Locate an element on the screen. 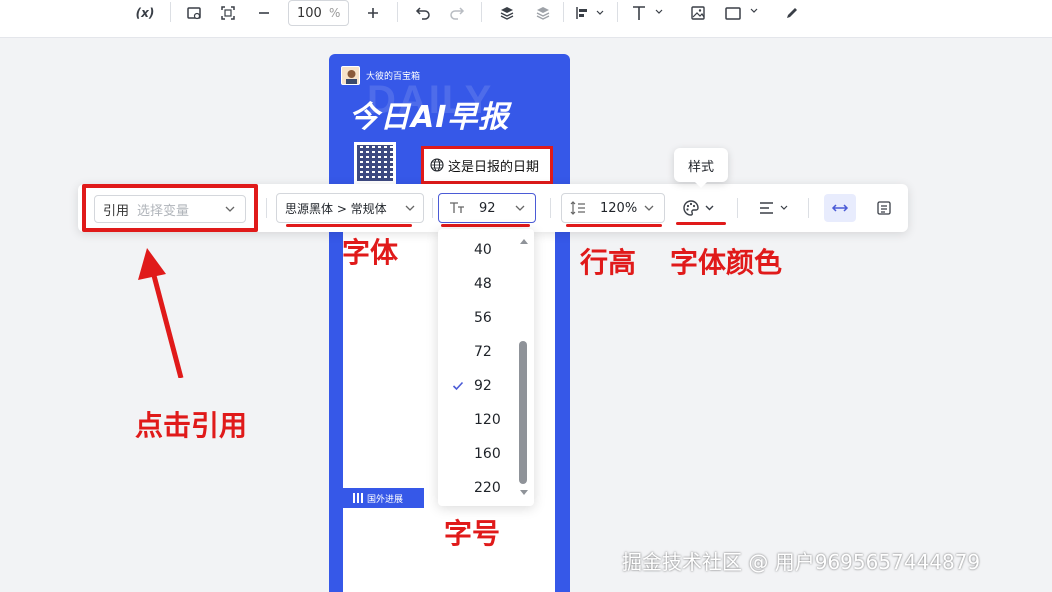  option-text: 160 is located at coordinates (487, 454).